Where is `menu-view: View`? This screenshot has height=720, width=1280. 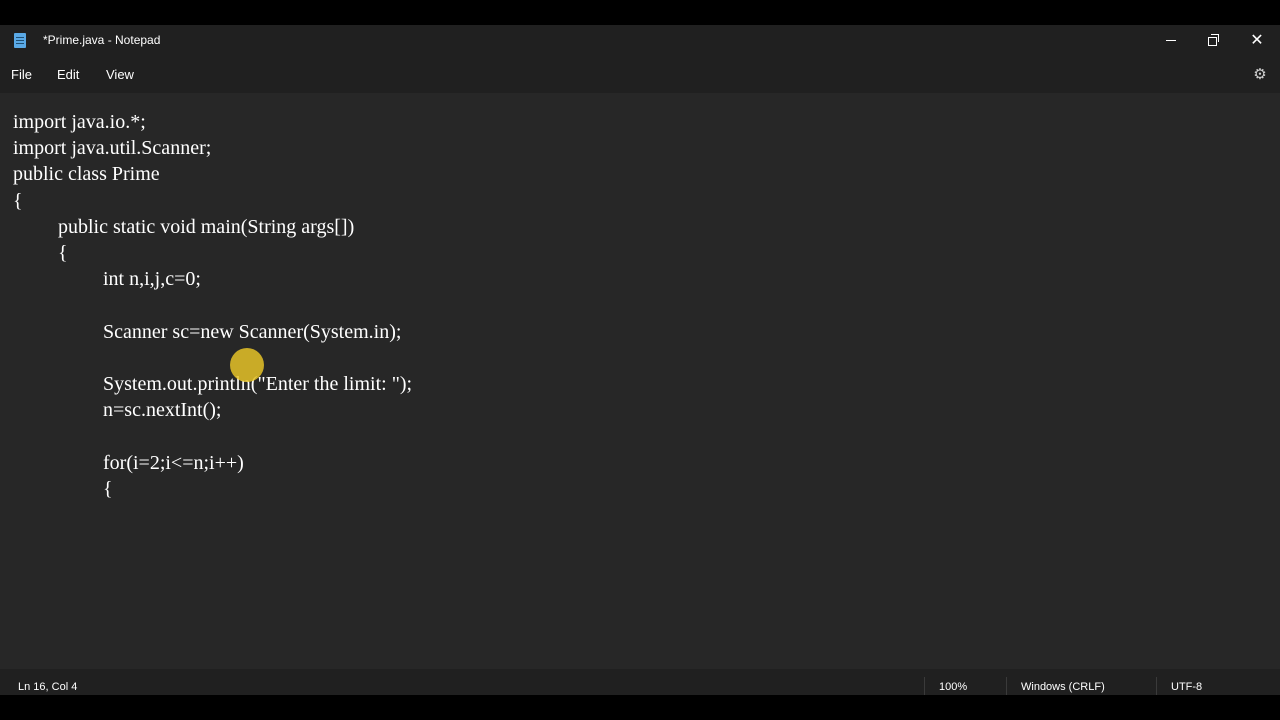
menu-view: View is located at coordinates (120, 74).